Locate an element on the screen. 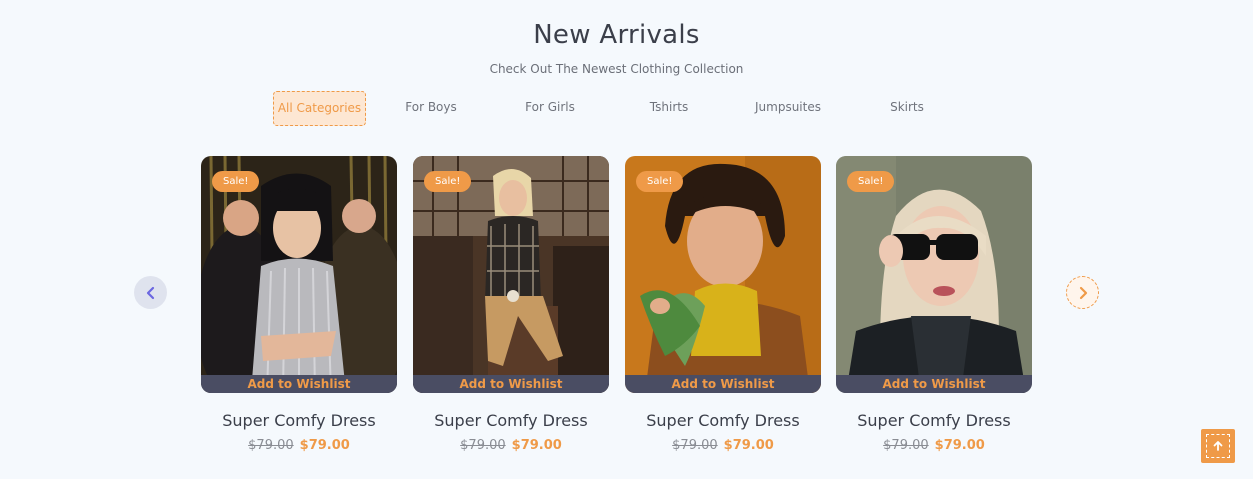 The image size is (1253, 479). chevron-left-icon is located at coordinates (150, 292).